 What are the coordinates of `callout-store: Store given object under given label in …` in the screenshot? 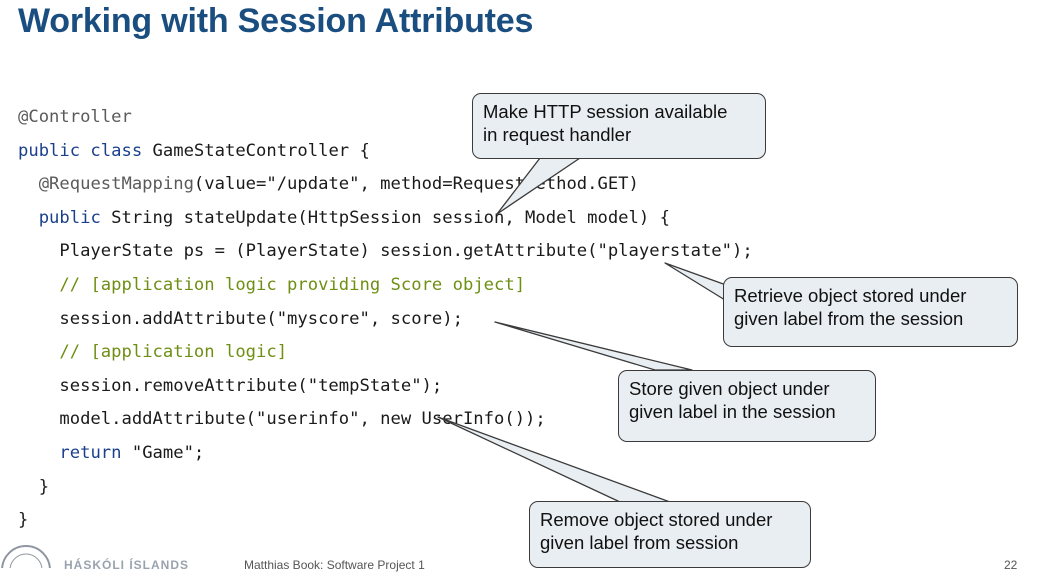 It's located at (747, 406).